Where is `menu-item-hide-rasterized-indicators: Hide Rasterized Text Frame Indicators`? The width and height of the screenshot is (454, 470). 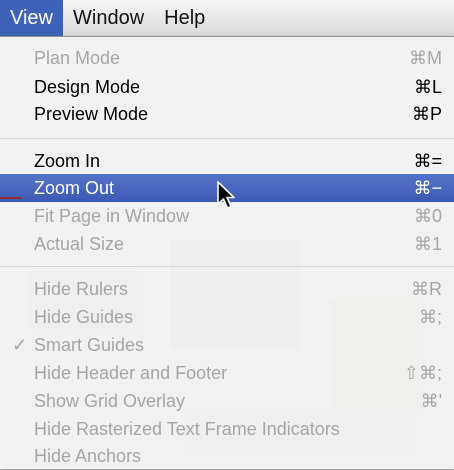 menu-item-hide-rasterized-indicators: Hide Rasterized Text Frame Indicators is located at coordinates (227, 429).